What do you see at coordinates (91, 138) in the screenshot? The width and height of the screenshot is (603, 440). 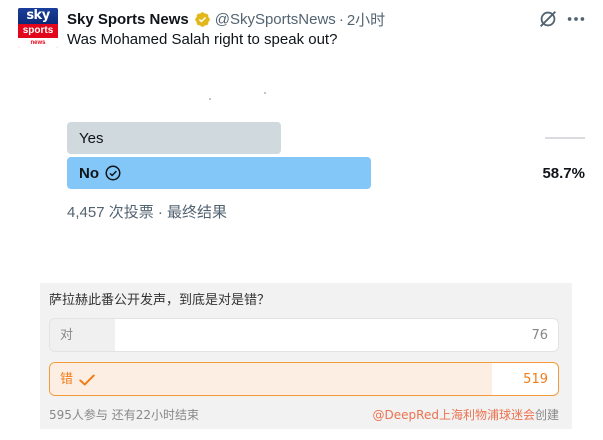 I see `poll-option-label: Yes` at bounding box center [91, 138].